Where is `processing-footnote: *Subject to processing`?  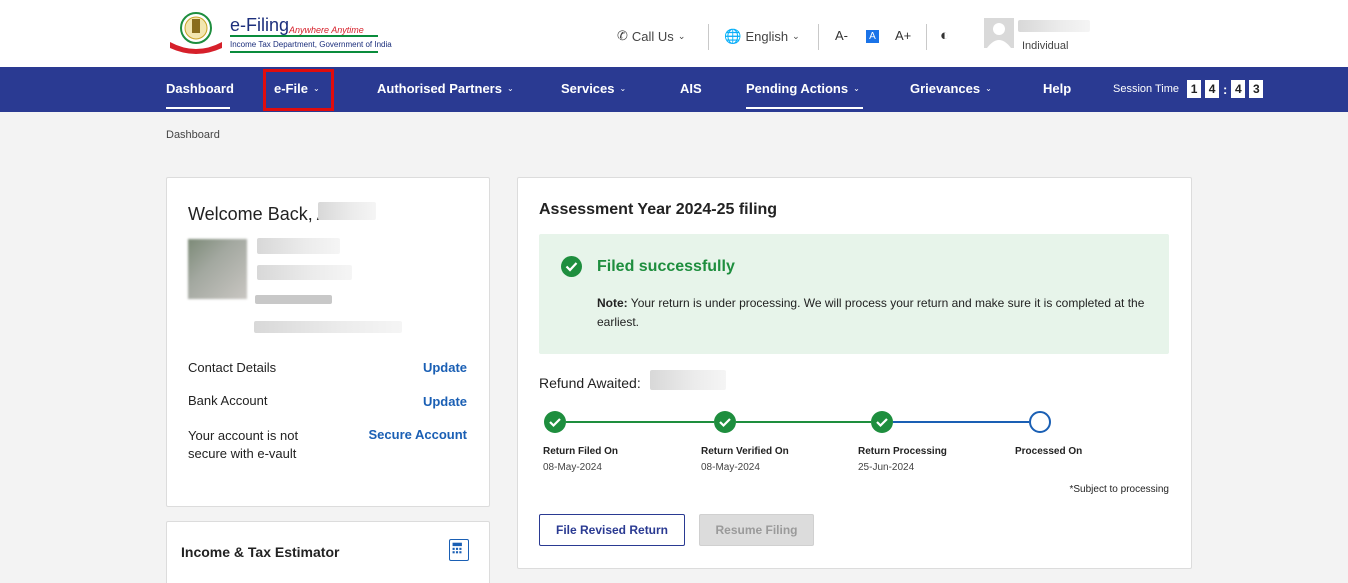 processing-footnote: *Subject to processing is located at coordinates (1119, 489).